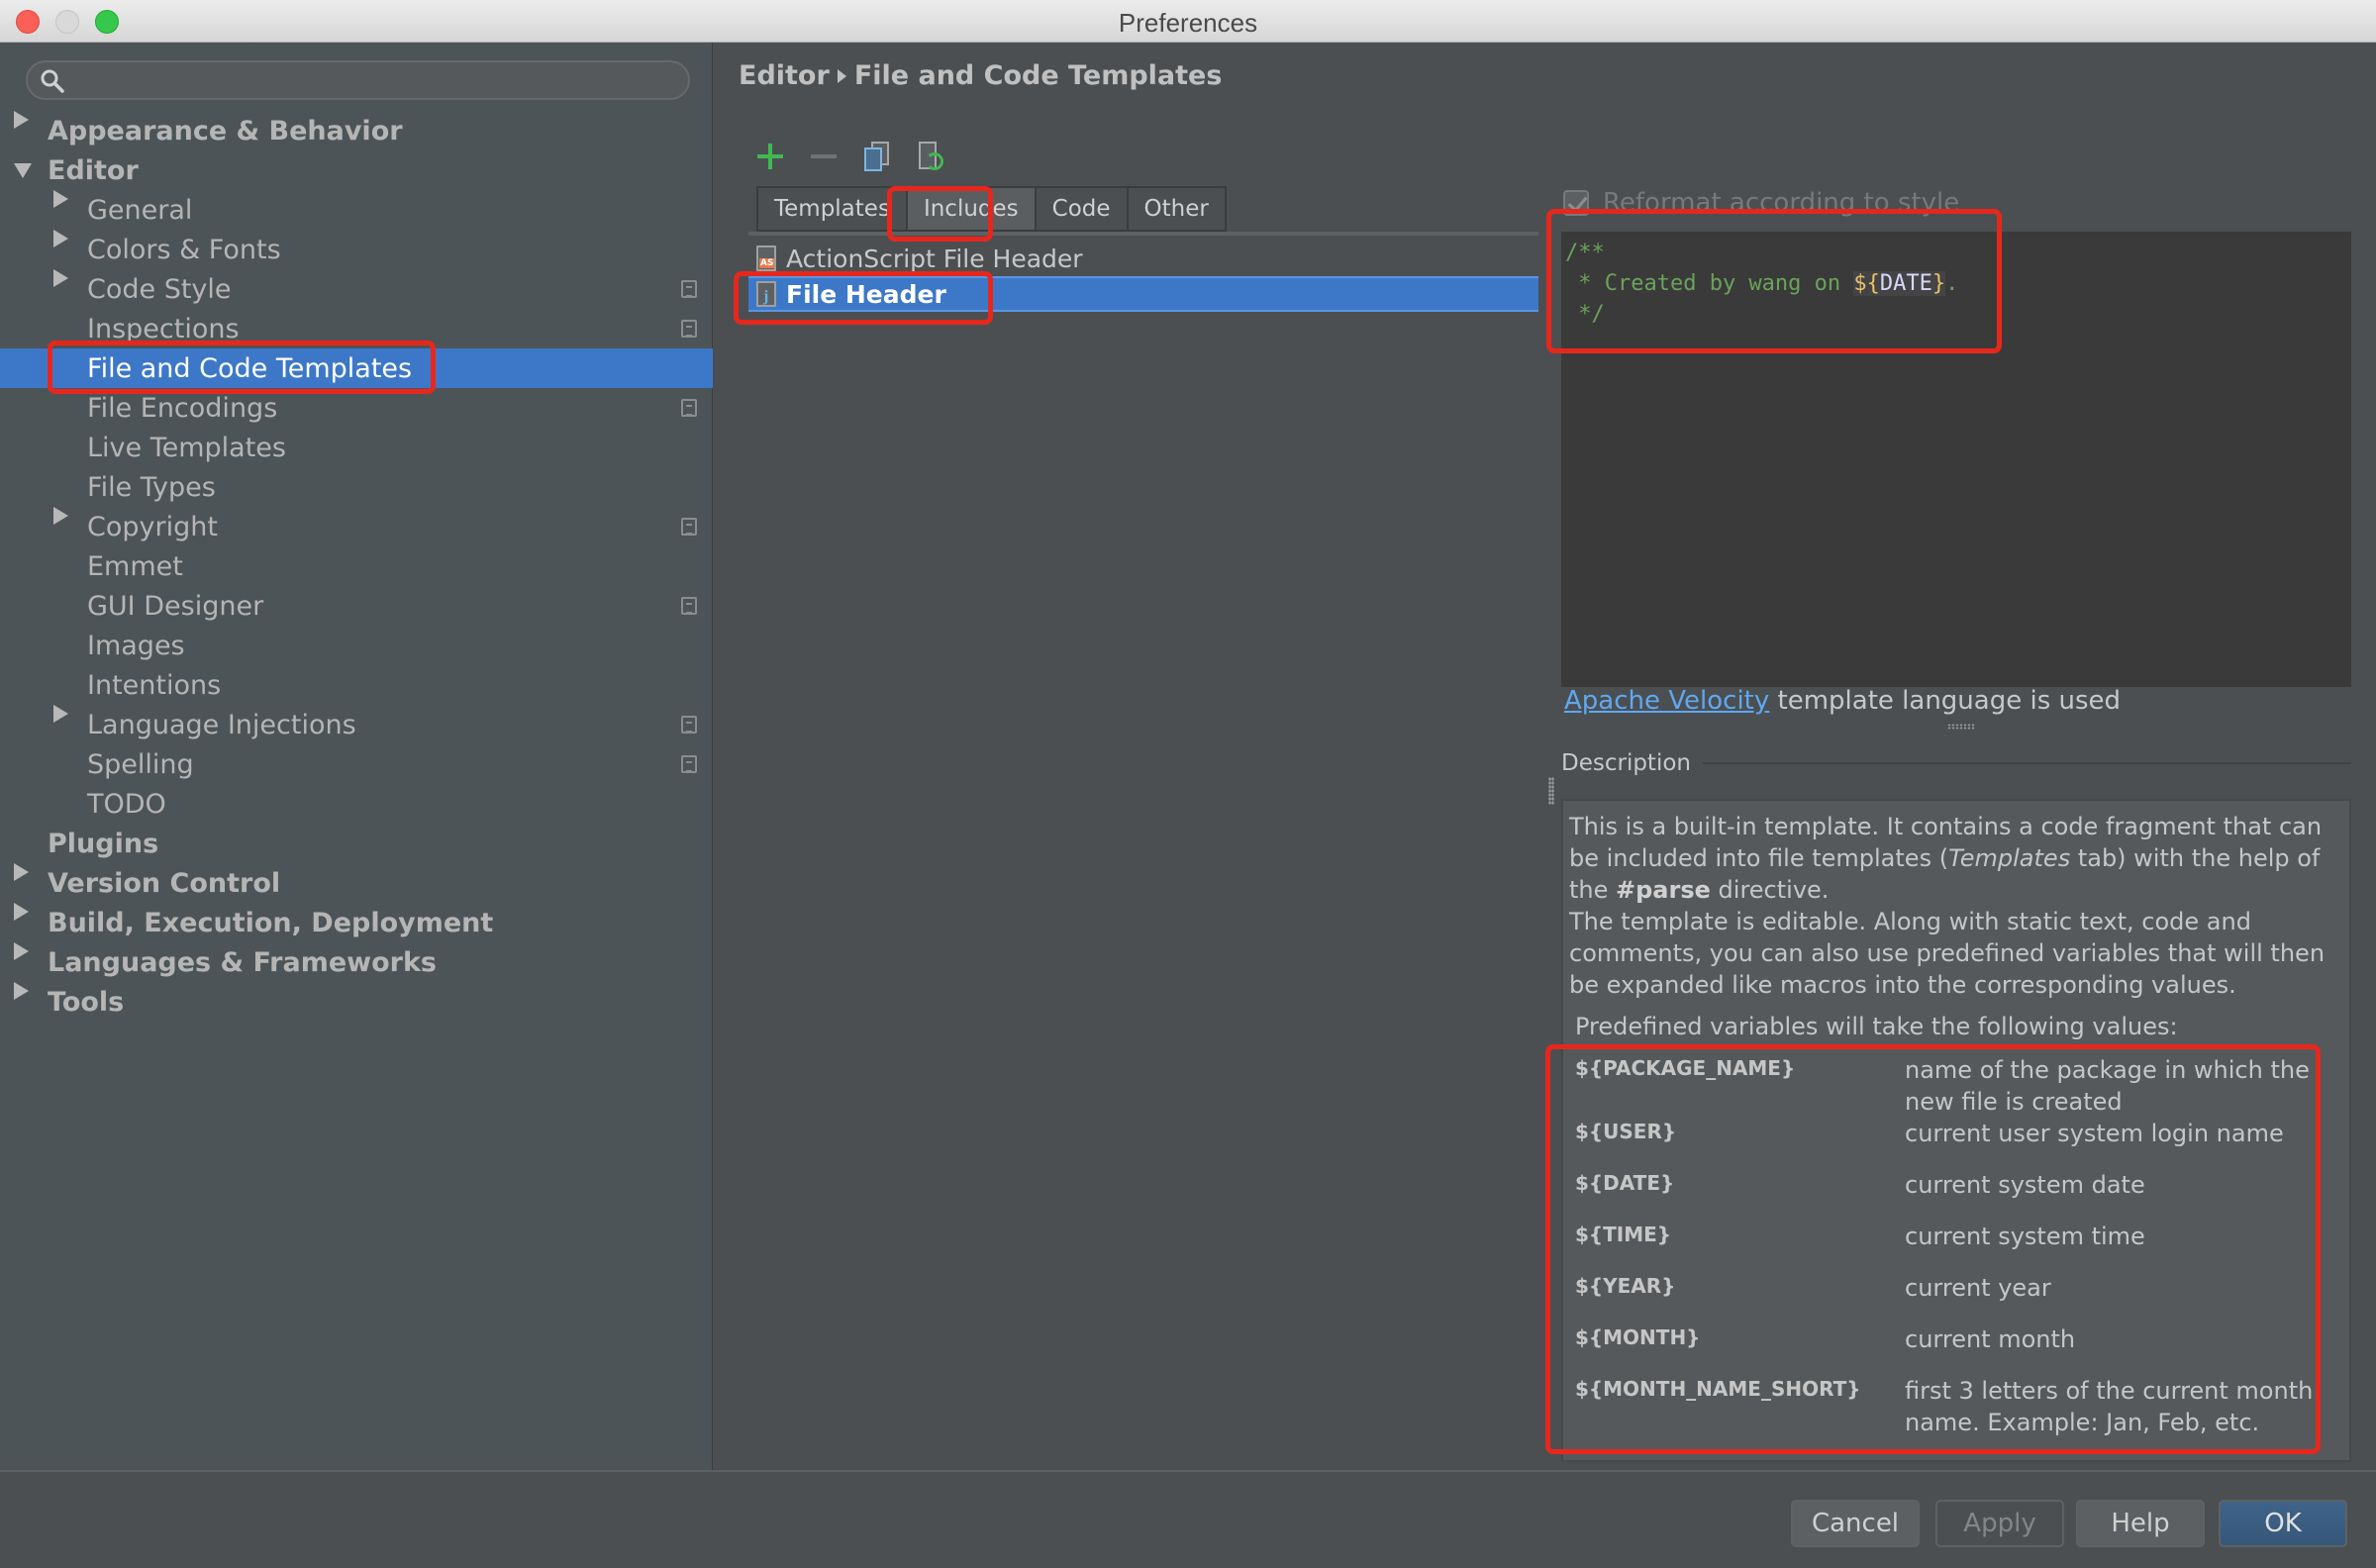  Describe the element at coordinates (824, 156) in the screenshot. I see `minus-icon` at that location.